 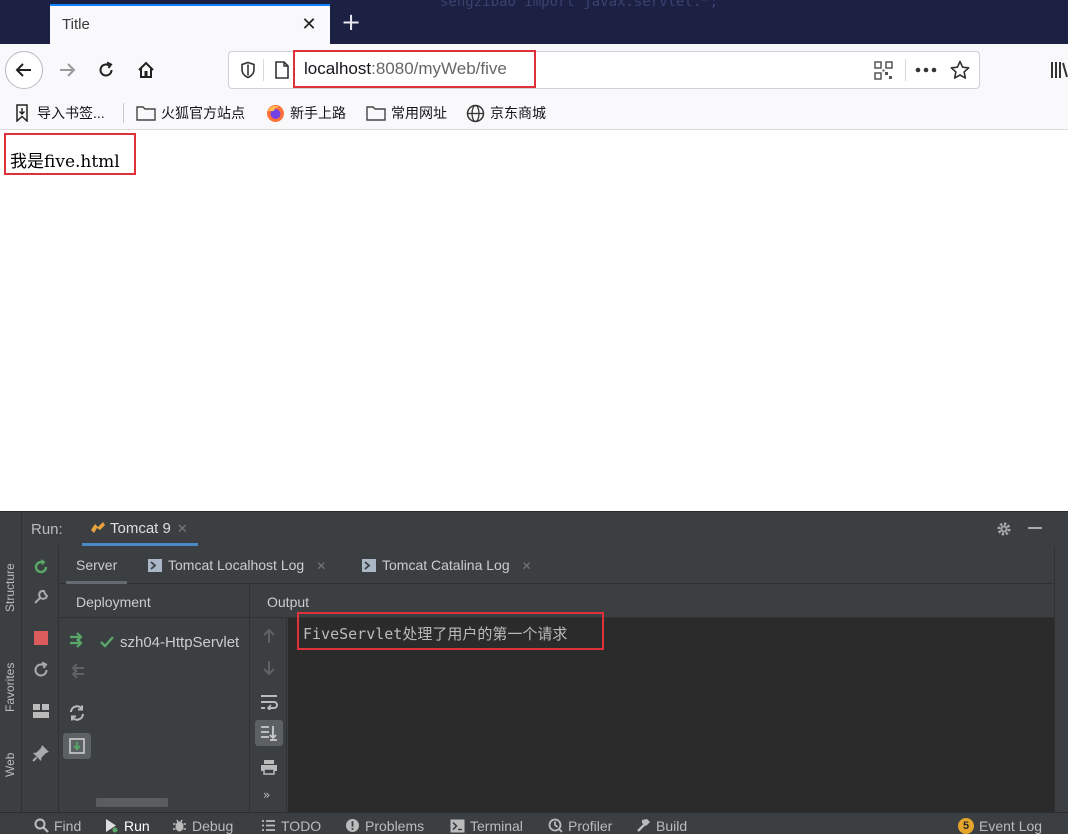 I want to click on edit-configuration-button, so click(x=41, y=597).